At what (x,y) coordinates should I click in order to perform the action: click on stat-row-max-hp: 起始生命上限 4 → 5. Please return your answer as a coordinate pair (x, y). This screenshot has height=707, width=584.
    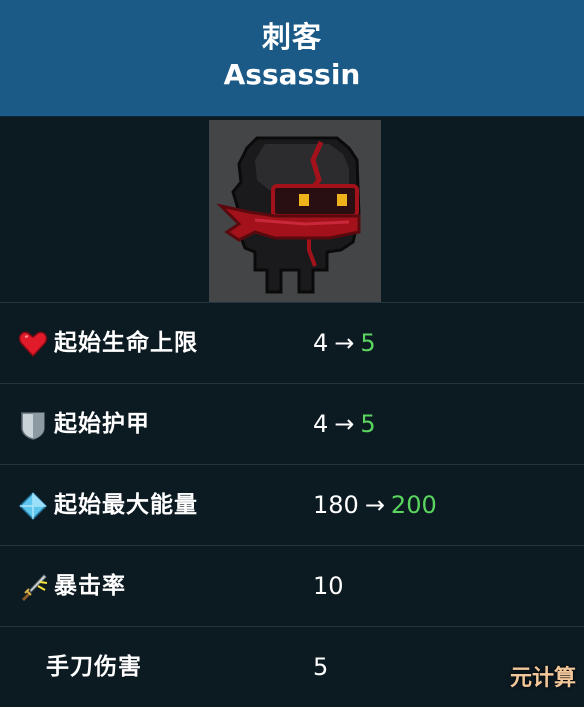
    Looking at the image, I should click on (292, 342).